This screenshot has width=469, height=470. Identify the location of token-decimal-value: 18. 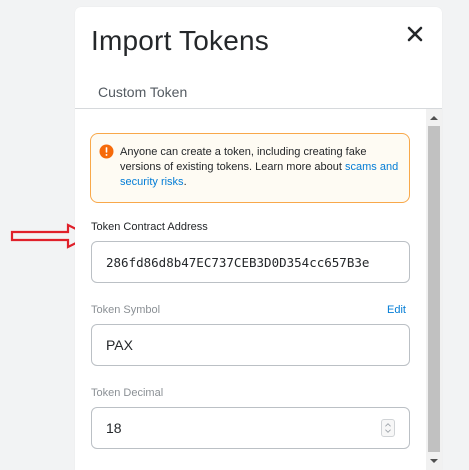
(114, 428).